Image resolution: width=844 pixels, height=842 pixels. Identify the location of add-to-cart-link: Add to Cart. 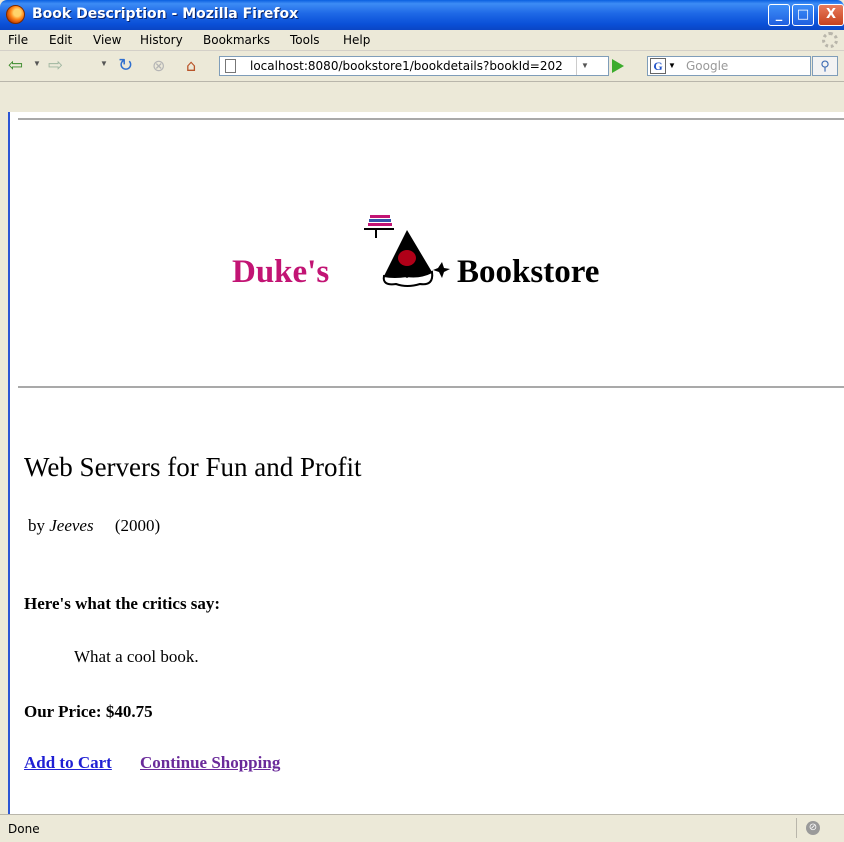
(68, 763).